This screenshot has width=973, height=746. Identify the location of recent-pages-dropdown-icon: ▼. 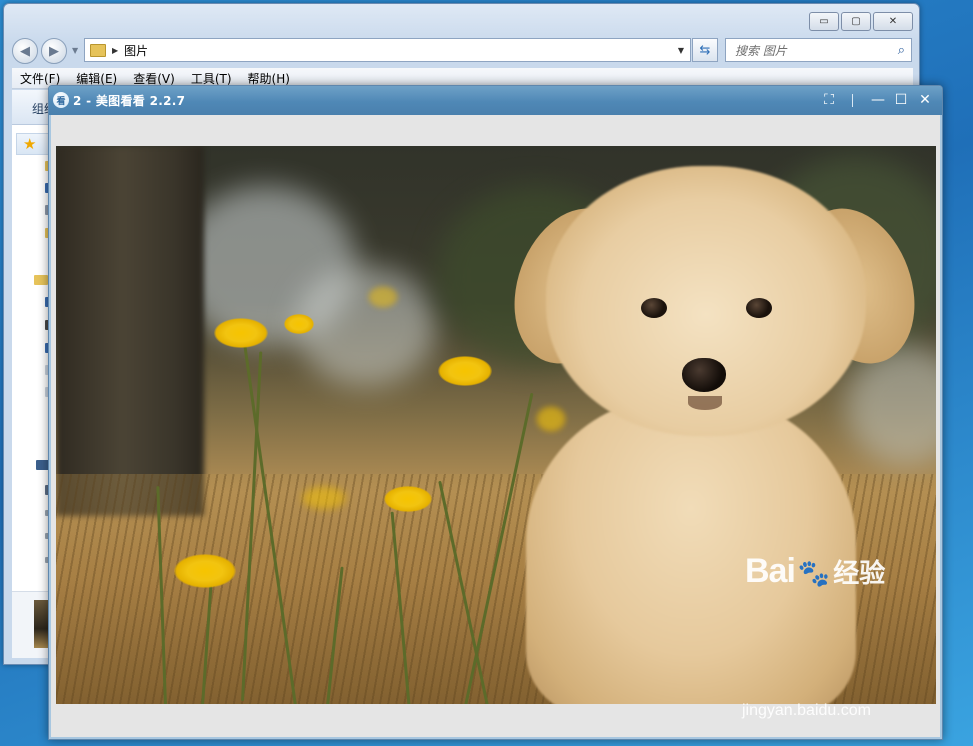
(75, 50).